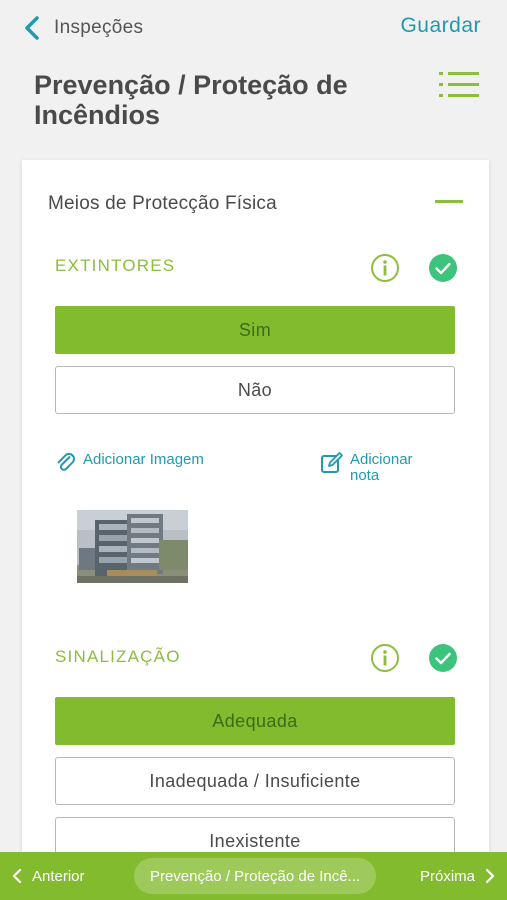 This screenshot has width=507, height=900. Describe the element at coordinates (143, 459) in the screenshot. I see `add-image-label: Adicionar Imagem` at that location.